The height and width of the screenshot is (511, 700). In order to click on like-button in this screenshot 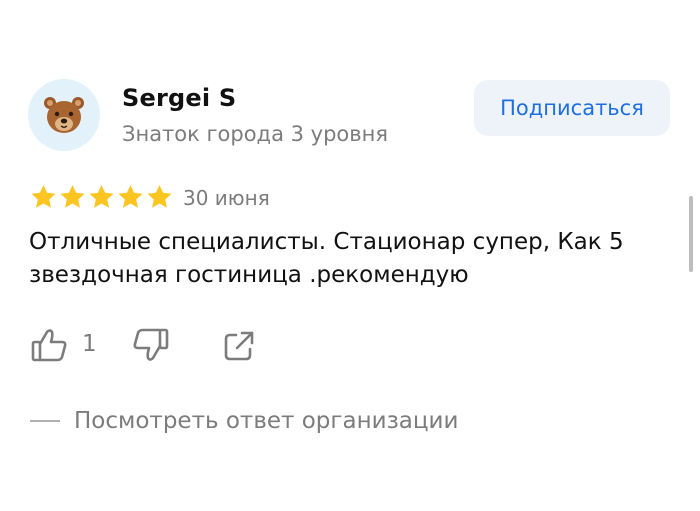, I will do `click(49, 345)`.